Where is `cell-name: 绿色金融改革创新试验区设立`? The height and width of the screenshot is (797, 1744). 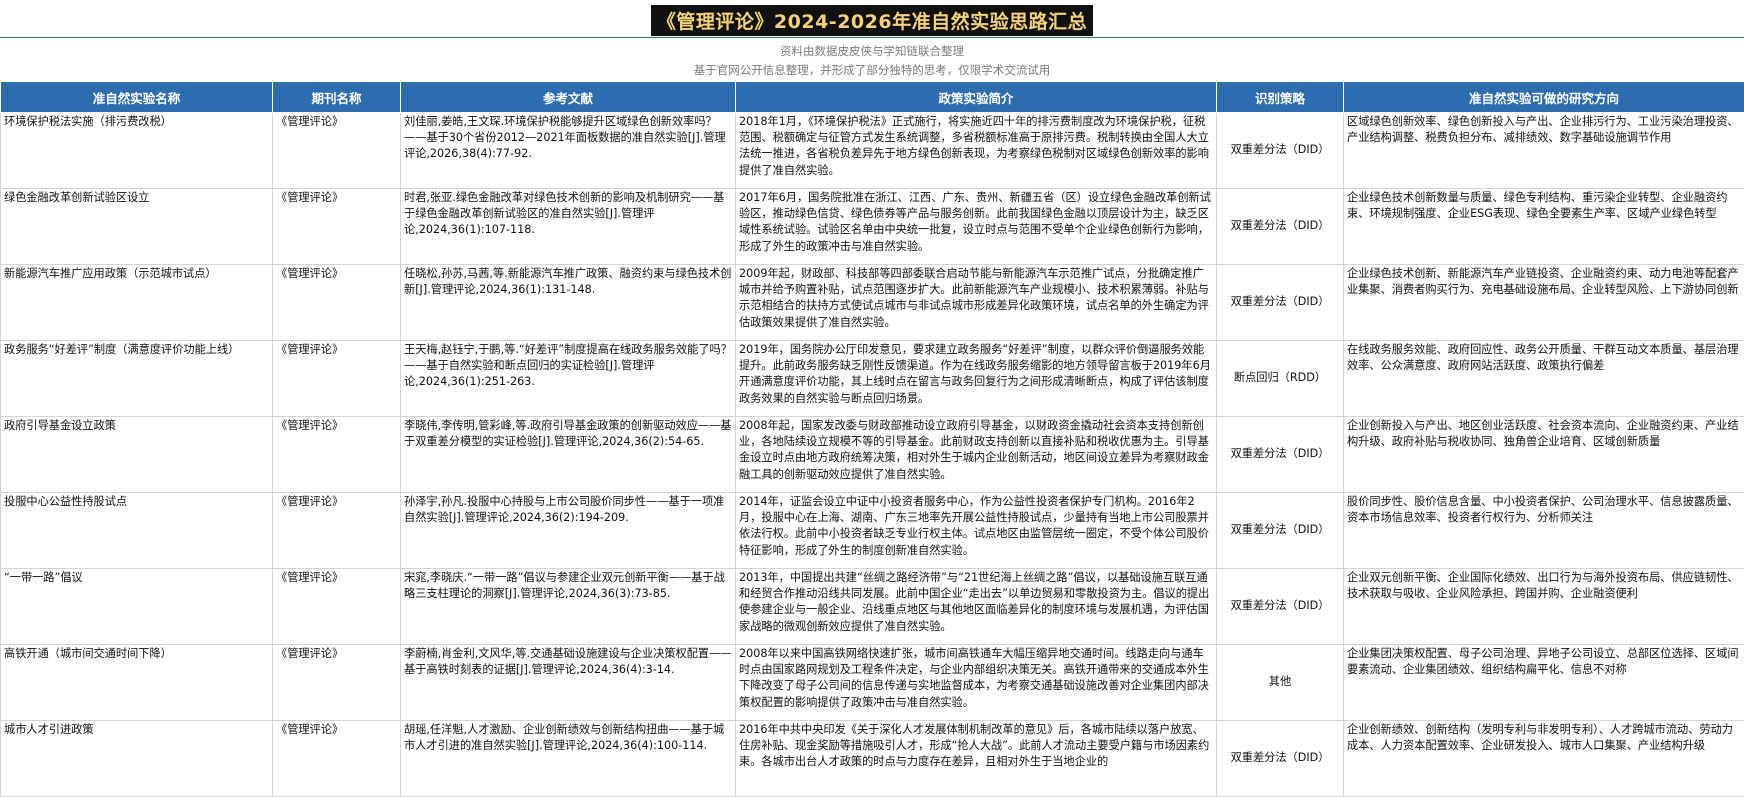 cell-name: 绿色金融改革创新试验区设立 is located at coordinates (137, 227).